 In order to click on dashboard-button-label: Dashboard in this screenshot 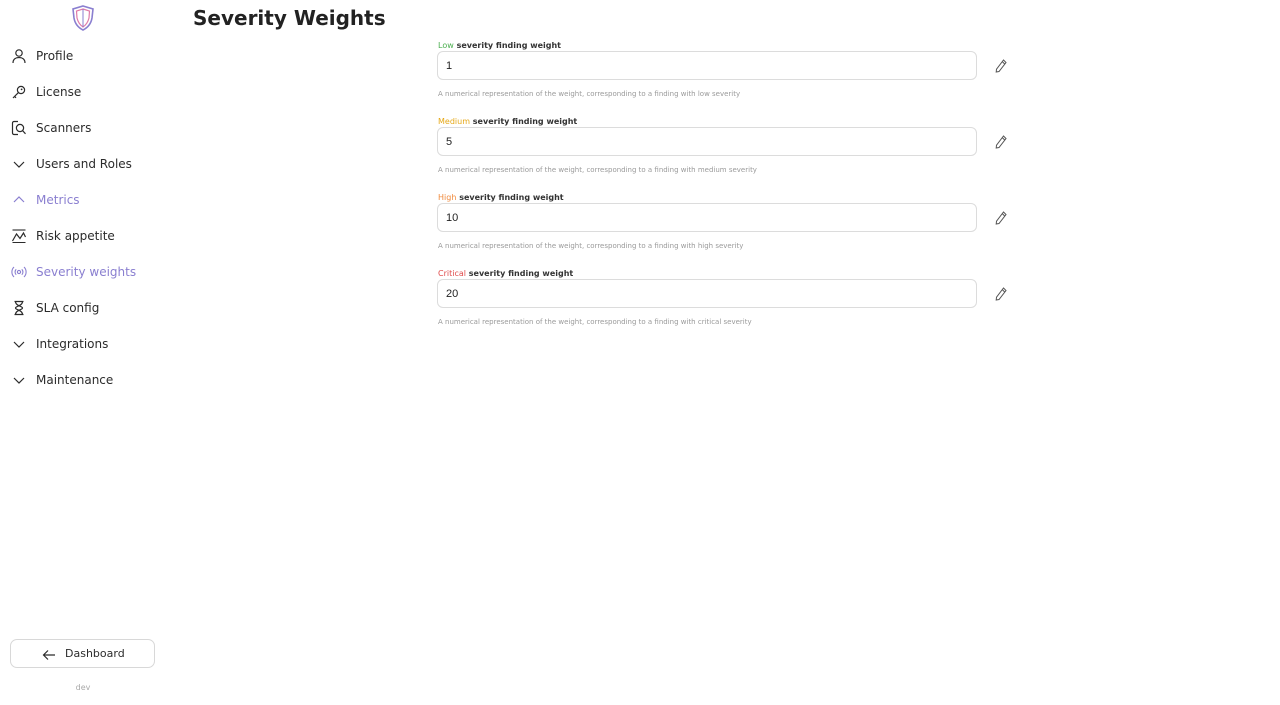, I will do `click(95, 653)`.